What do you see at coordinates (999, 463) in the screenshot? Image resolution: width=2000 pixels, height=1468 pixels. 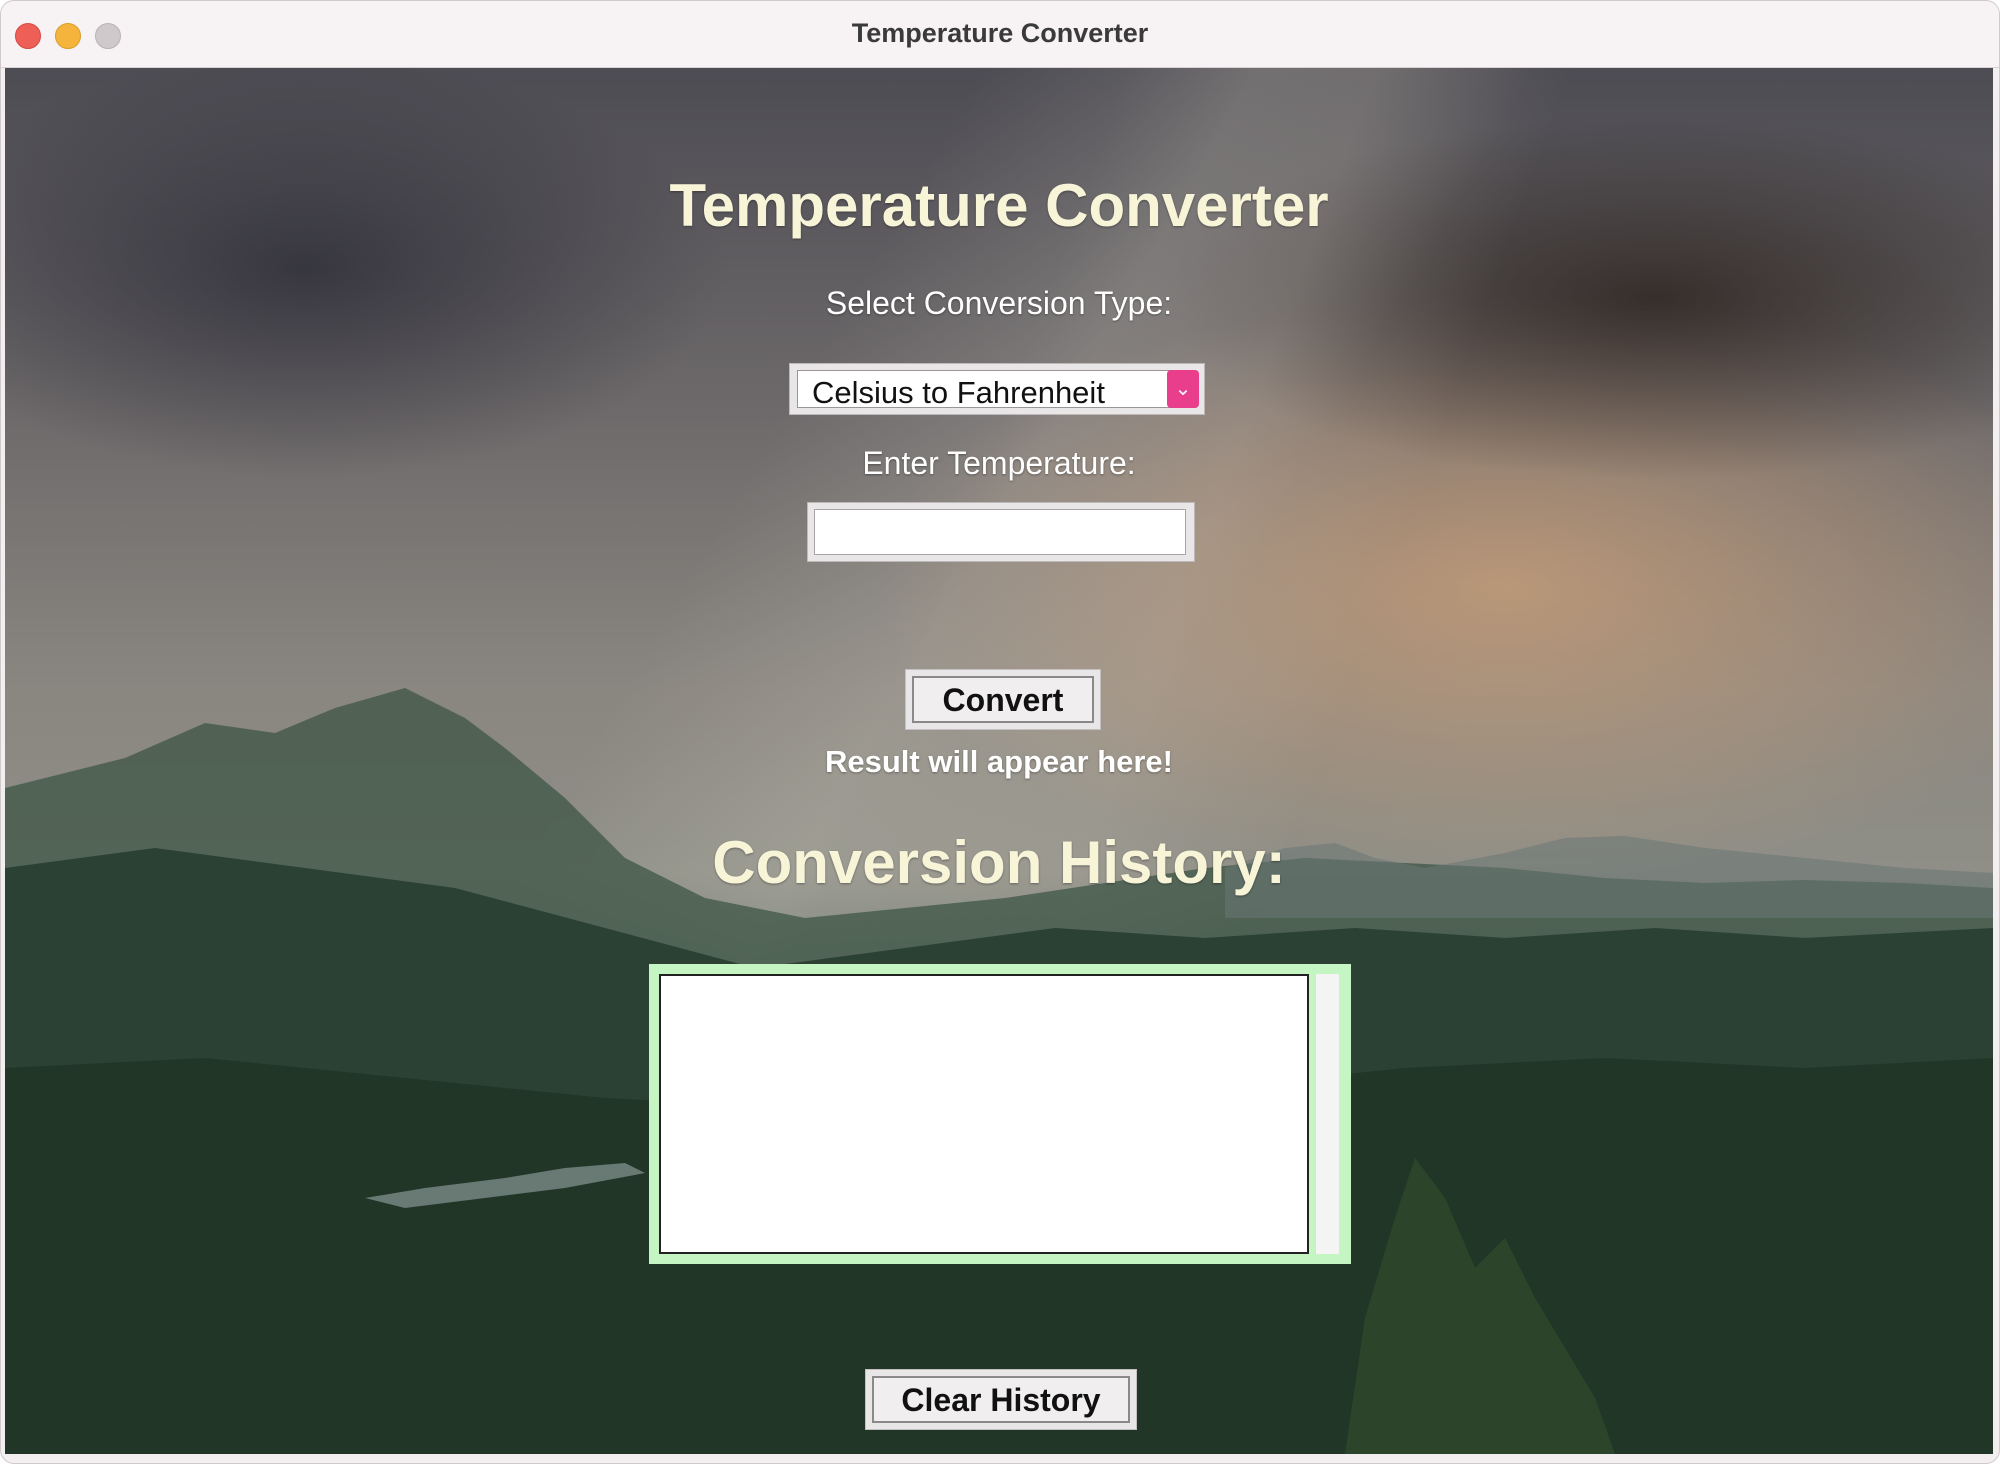 I see `temperature-label: Enter Temperature:` at bounding box center [999, 463].